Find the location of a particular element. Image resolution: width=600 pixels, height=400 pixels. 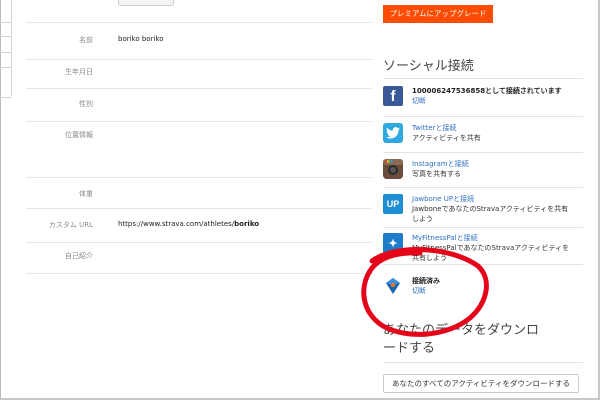

service-description: JawboneであなたのStravaアクティビティを共有しよう is located at coordinates (490, 214).